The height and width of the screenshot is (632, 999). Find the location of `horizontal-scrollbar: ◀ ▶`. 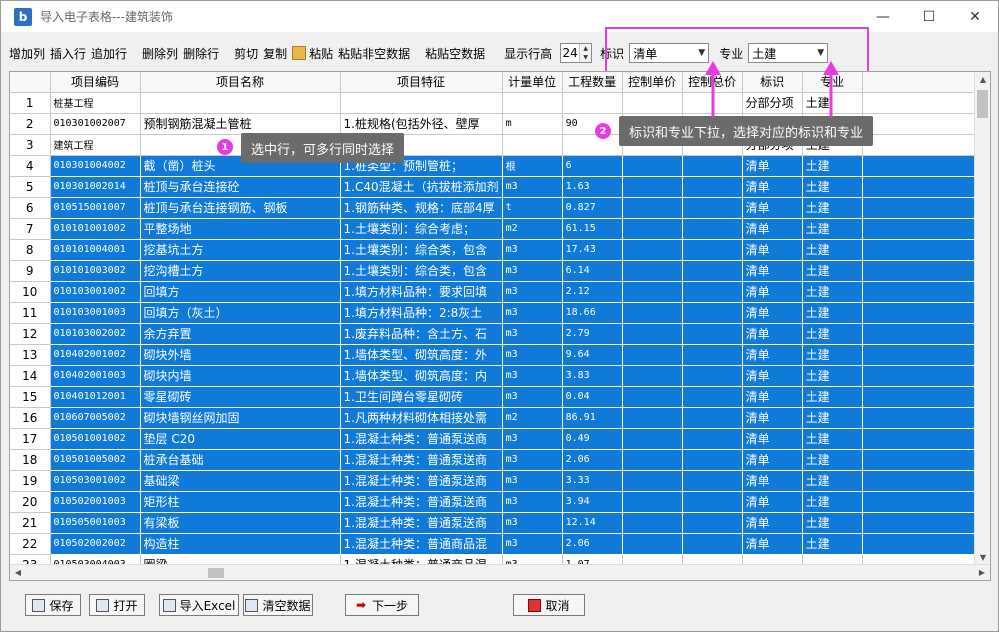

horizontal-scrollbar: ◀ ▶ is located at coordinates (500, 572).